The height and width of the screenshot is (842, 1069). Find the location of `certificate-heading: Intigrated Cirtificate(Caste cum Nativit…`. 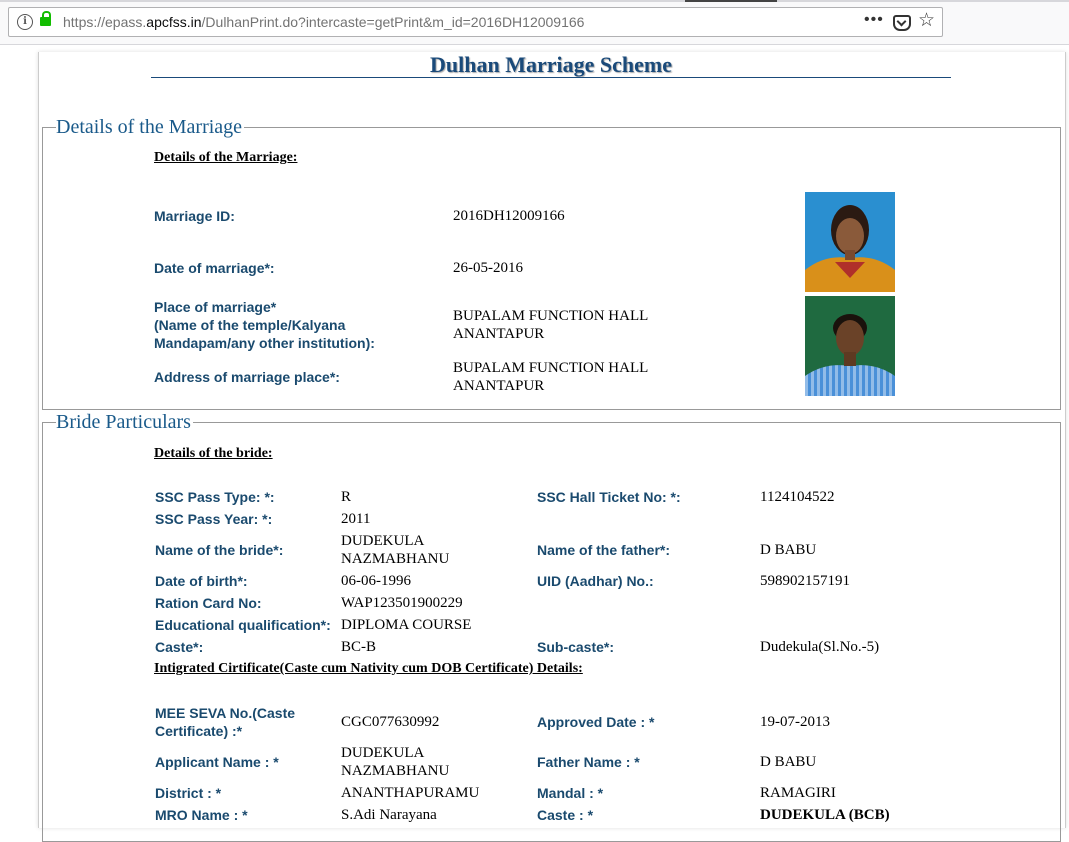

certificate-heading: Intigrated Cirtificate(Caste cum Nativit… is located at coordinates (368, 668).